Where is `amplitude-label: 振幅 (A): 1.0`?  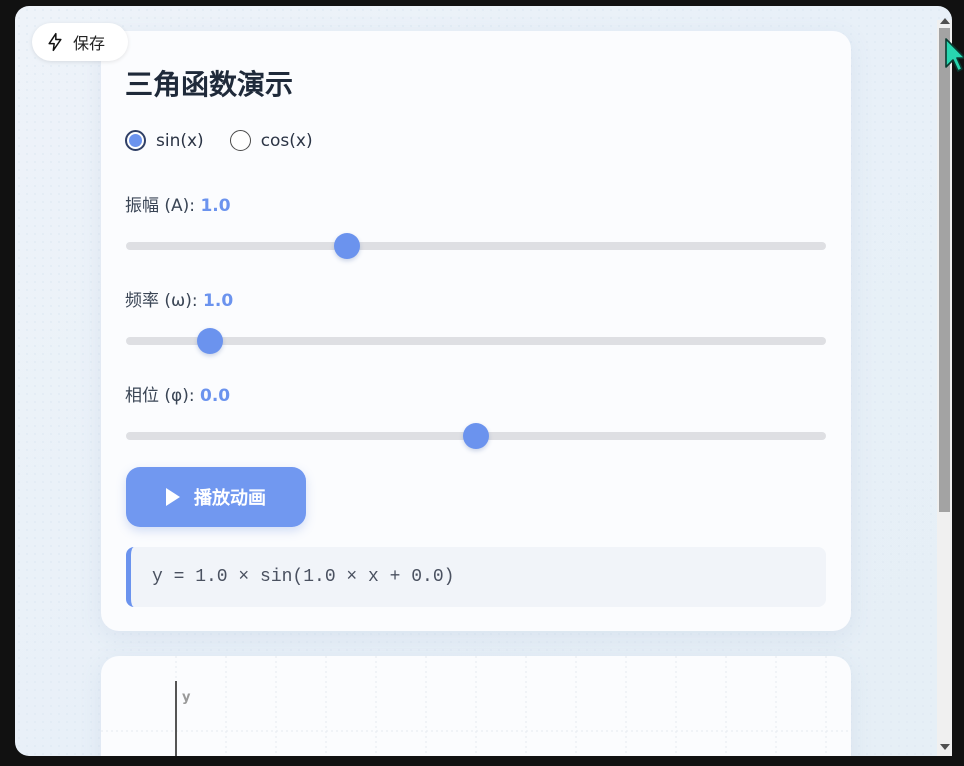
amplitude-label: 振幅 (A): 1.0 is located at coordinates (178, 203).